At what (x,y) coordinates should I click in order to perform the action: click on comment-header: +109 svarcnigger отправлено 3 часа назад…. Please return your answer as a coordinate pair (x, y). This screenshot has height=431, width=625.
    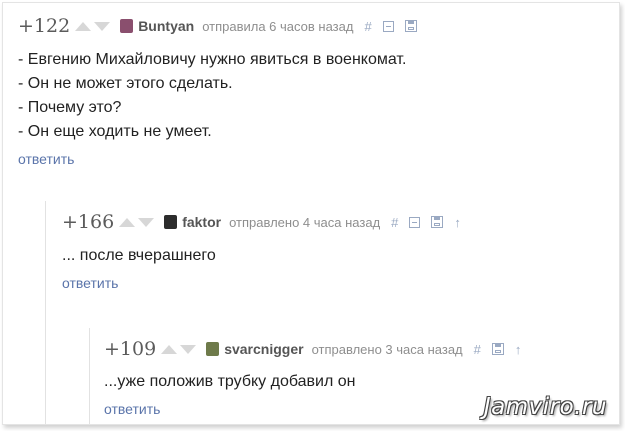
    Looking at the image, I should click on (312, 349).